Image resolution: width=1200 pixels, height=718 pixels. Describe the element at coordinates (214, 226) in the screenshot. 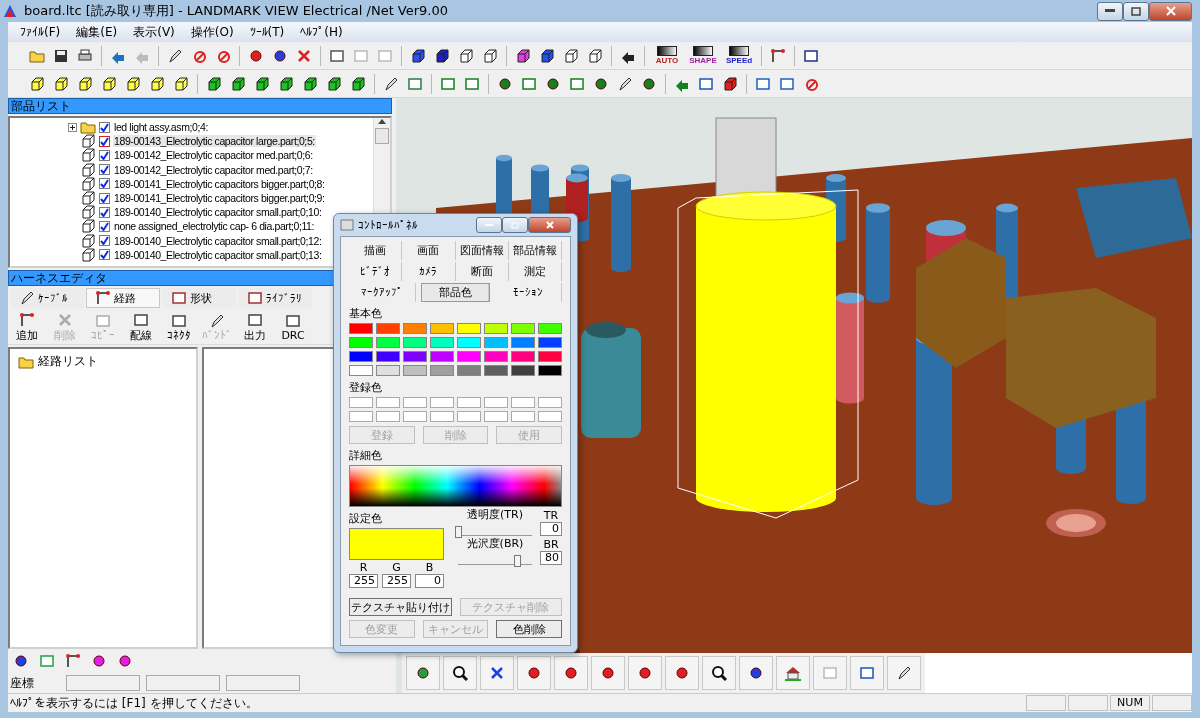

I see `tree-item: none assigned_electrolytic cap- 6 dia.part;0;11:` at that location.